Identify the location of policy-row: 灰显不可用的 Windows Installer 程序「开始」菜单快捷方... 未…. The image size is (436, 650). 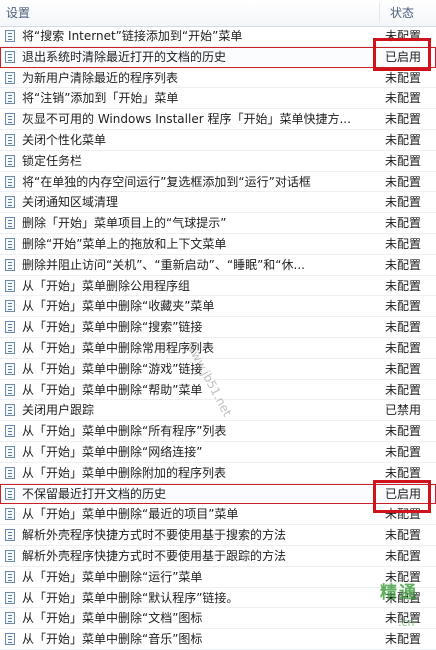
(218, 119).